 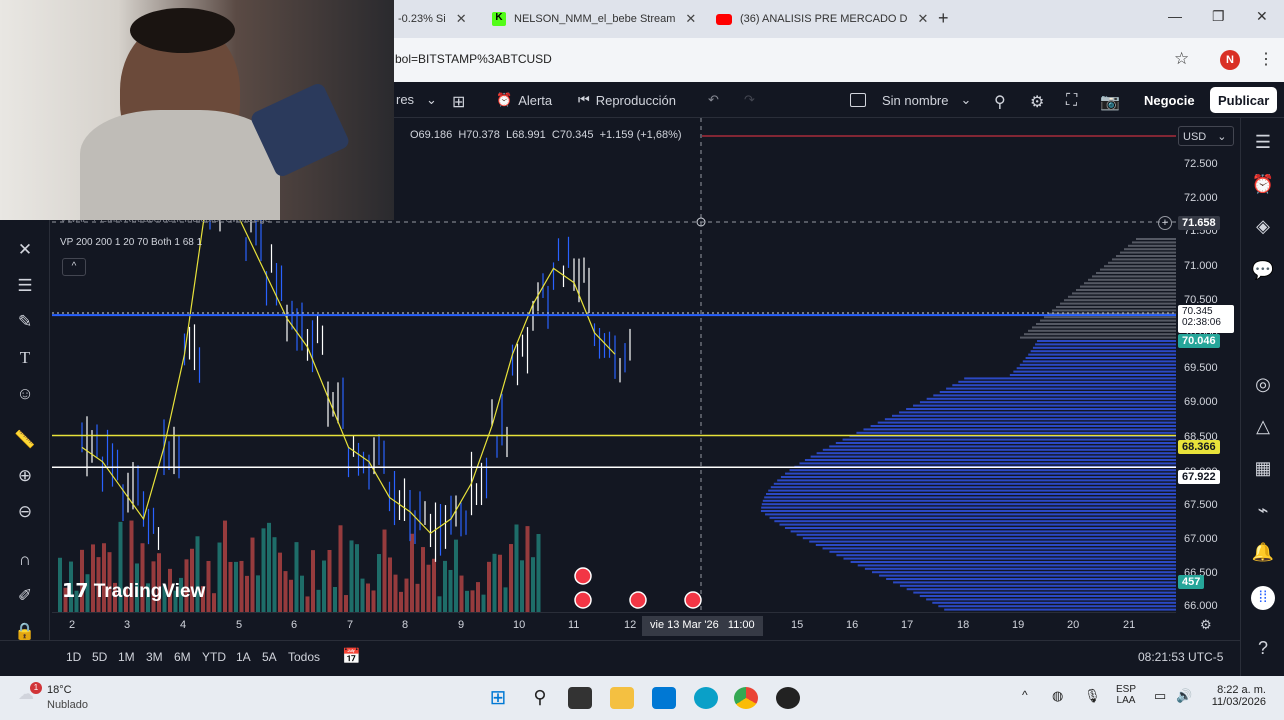 What do you see at coordinates (25, 513) in the screenshot?
I see `zoom-out-icon: ⊖` at bounding box center [25, 513].